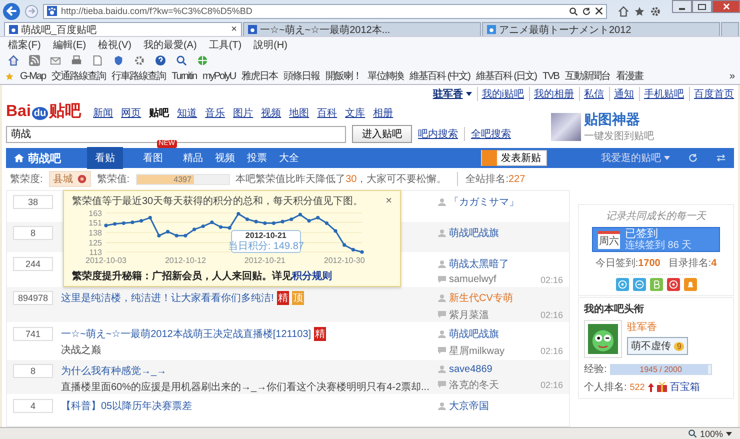 The width and height of the screenshot is (740, 439). Describe the element at coordinates (126, 406) in the screenshot. I see `topic-title-link: 【科普】05以降历年决赛票差` at that location.